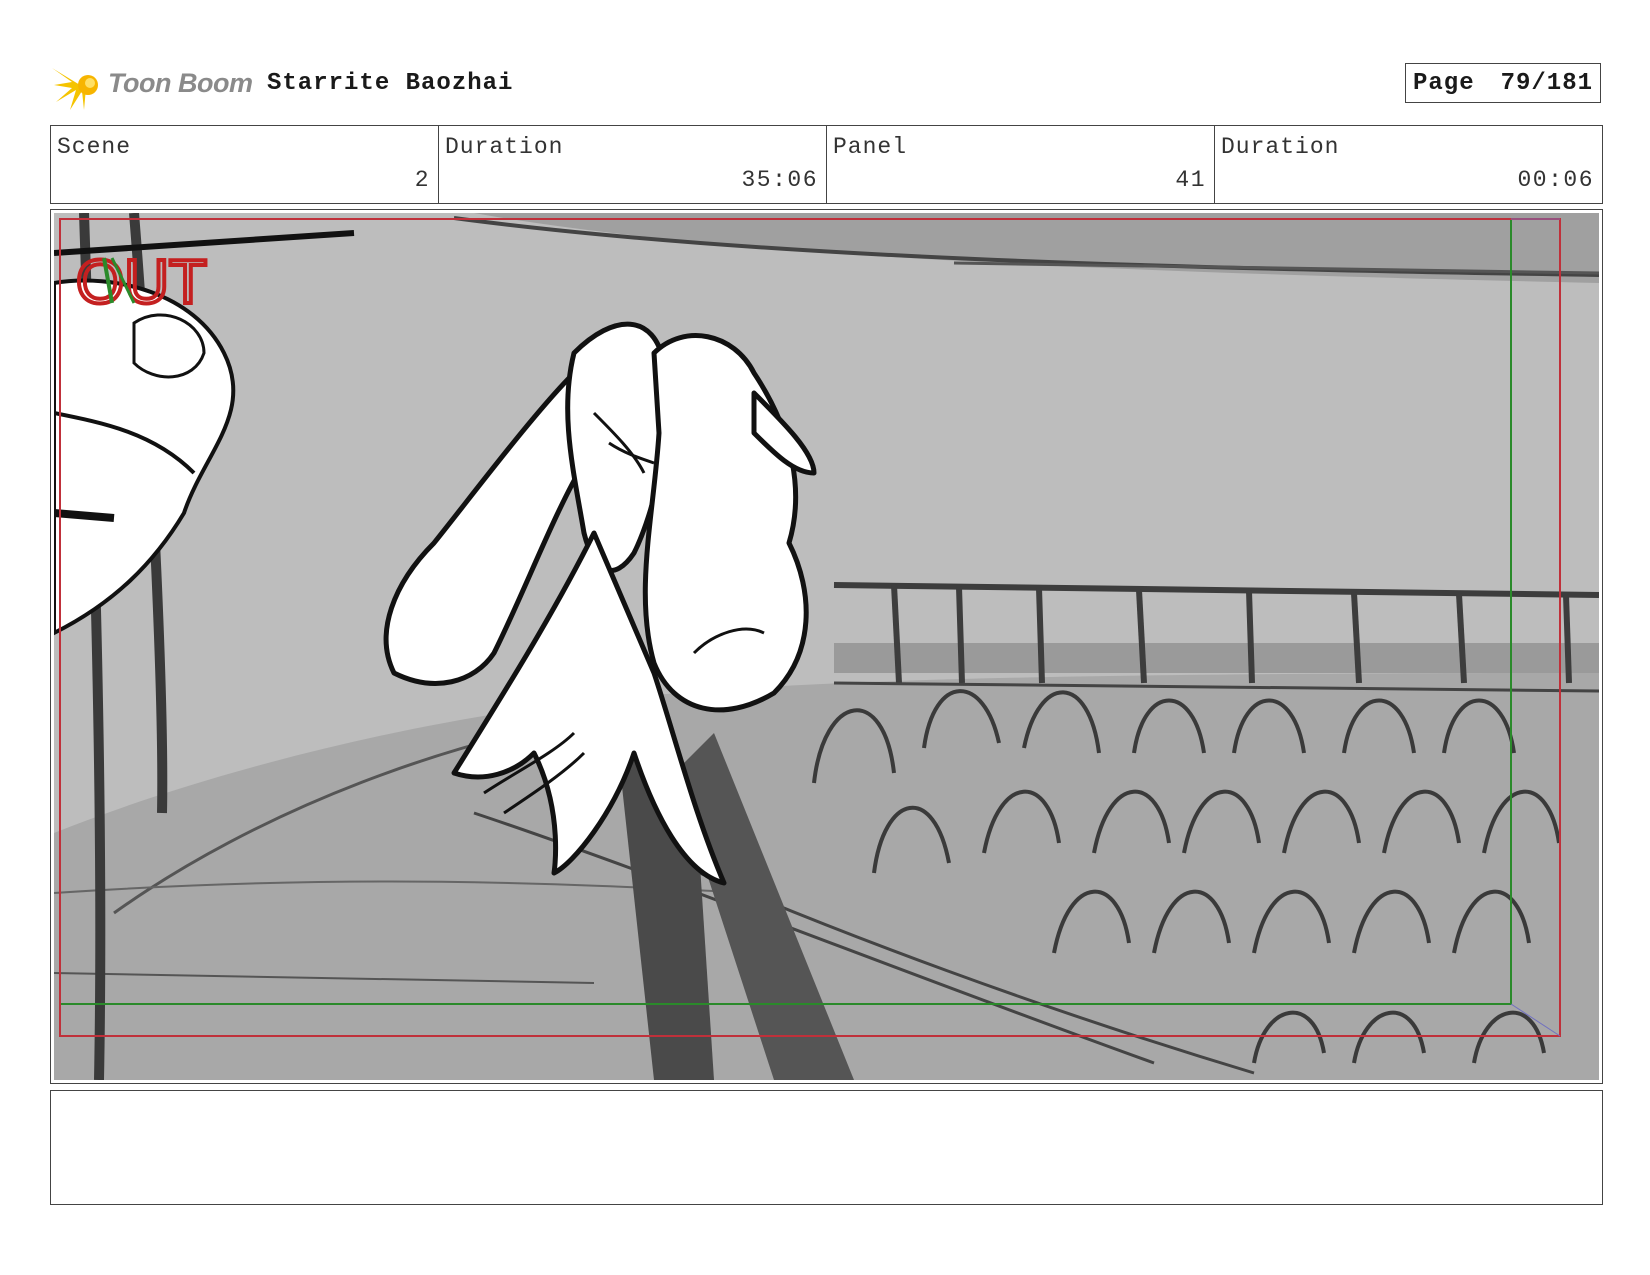 The image size is (1650, 1275). I want to click on scene-cell: Scene 2, so click(245, 164).